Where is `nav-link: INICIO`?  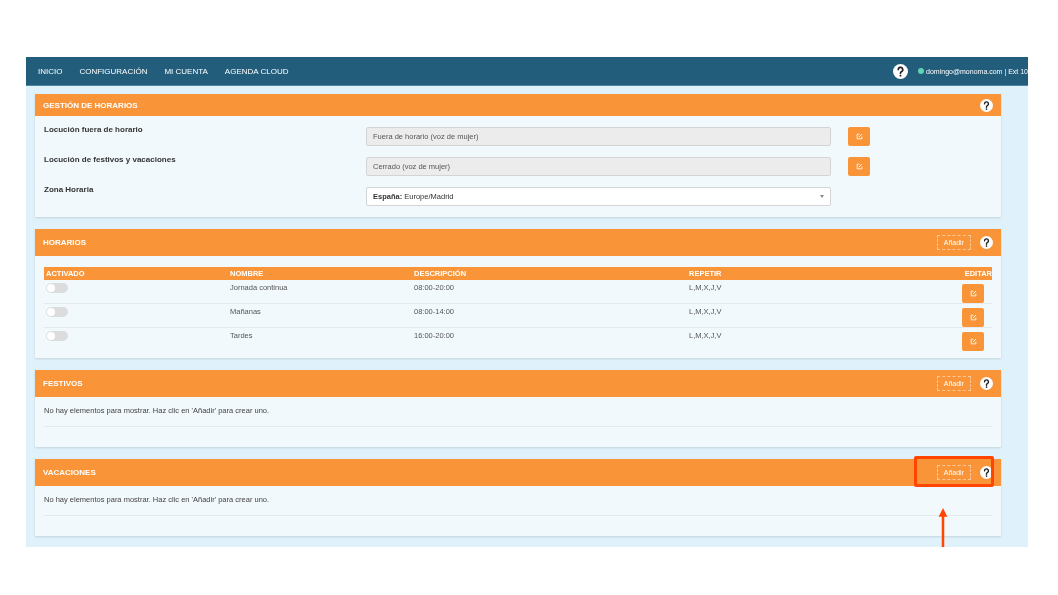 nav-link: INICIO is located at coordinates (50, 71).